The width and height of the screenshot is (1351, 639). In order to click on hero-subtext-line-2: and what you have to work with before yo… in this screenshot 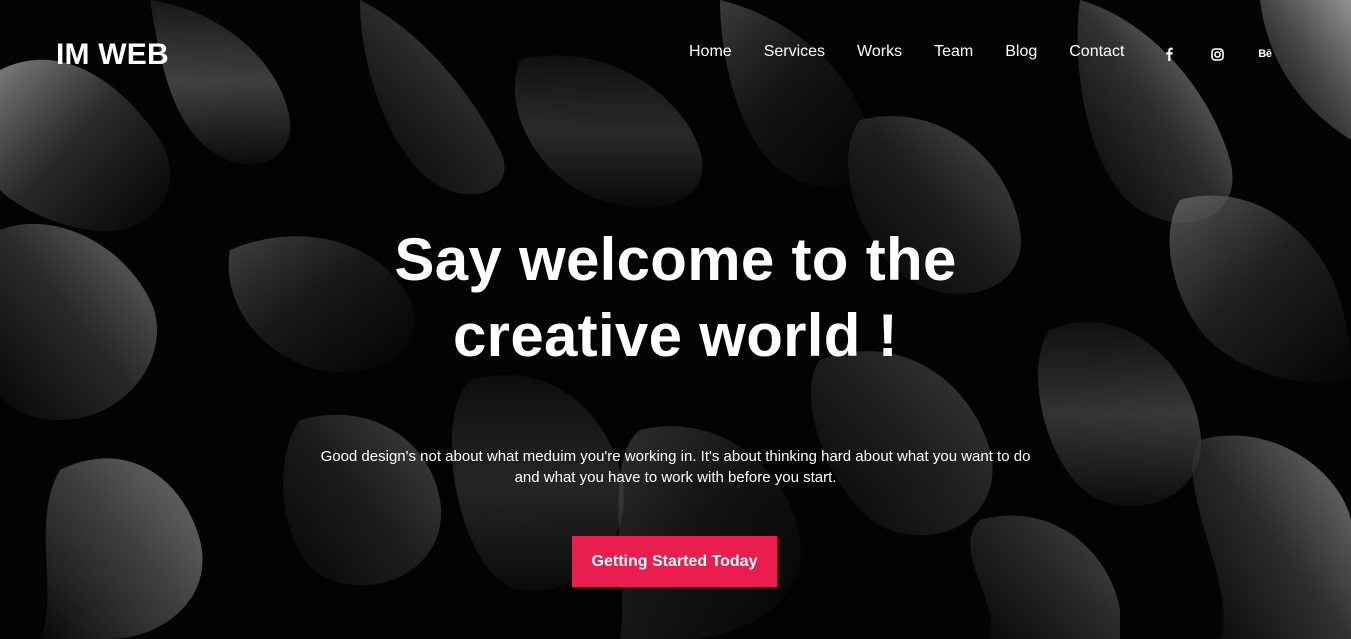, I will do `click(675, 477)`.